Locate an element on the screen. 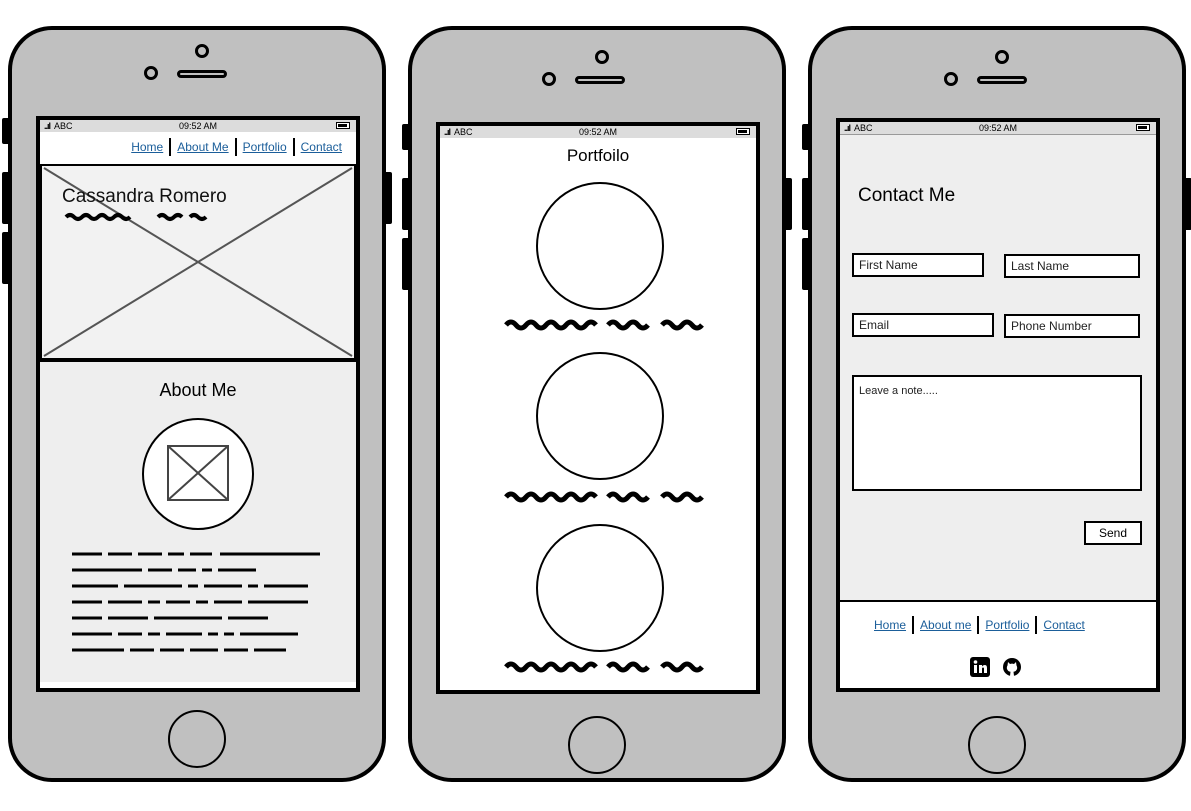 The width and height of the screenshot is (1191, 811). footer-nav: Home About me Portfolio Contact is located at coordinates (979, 625).